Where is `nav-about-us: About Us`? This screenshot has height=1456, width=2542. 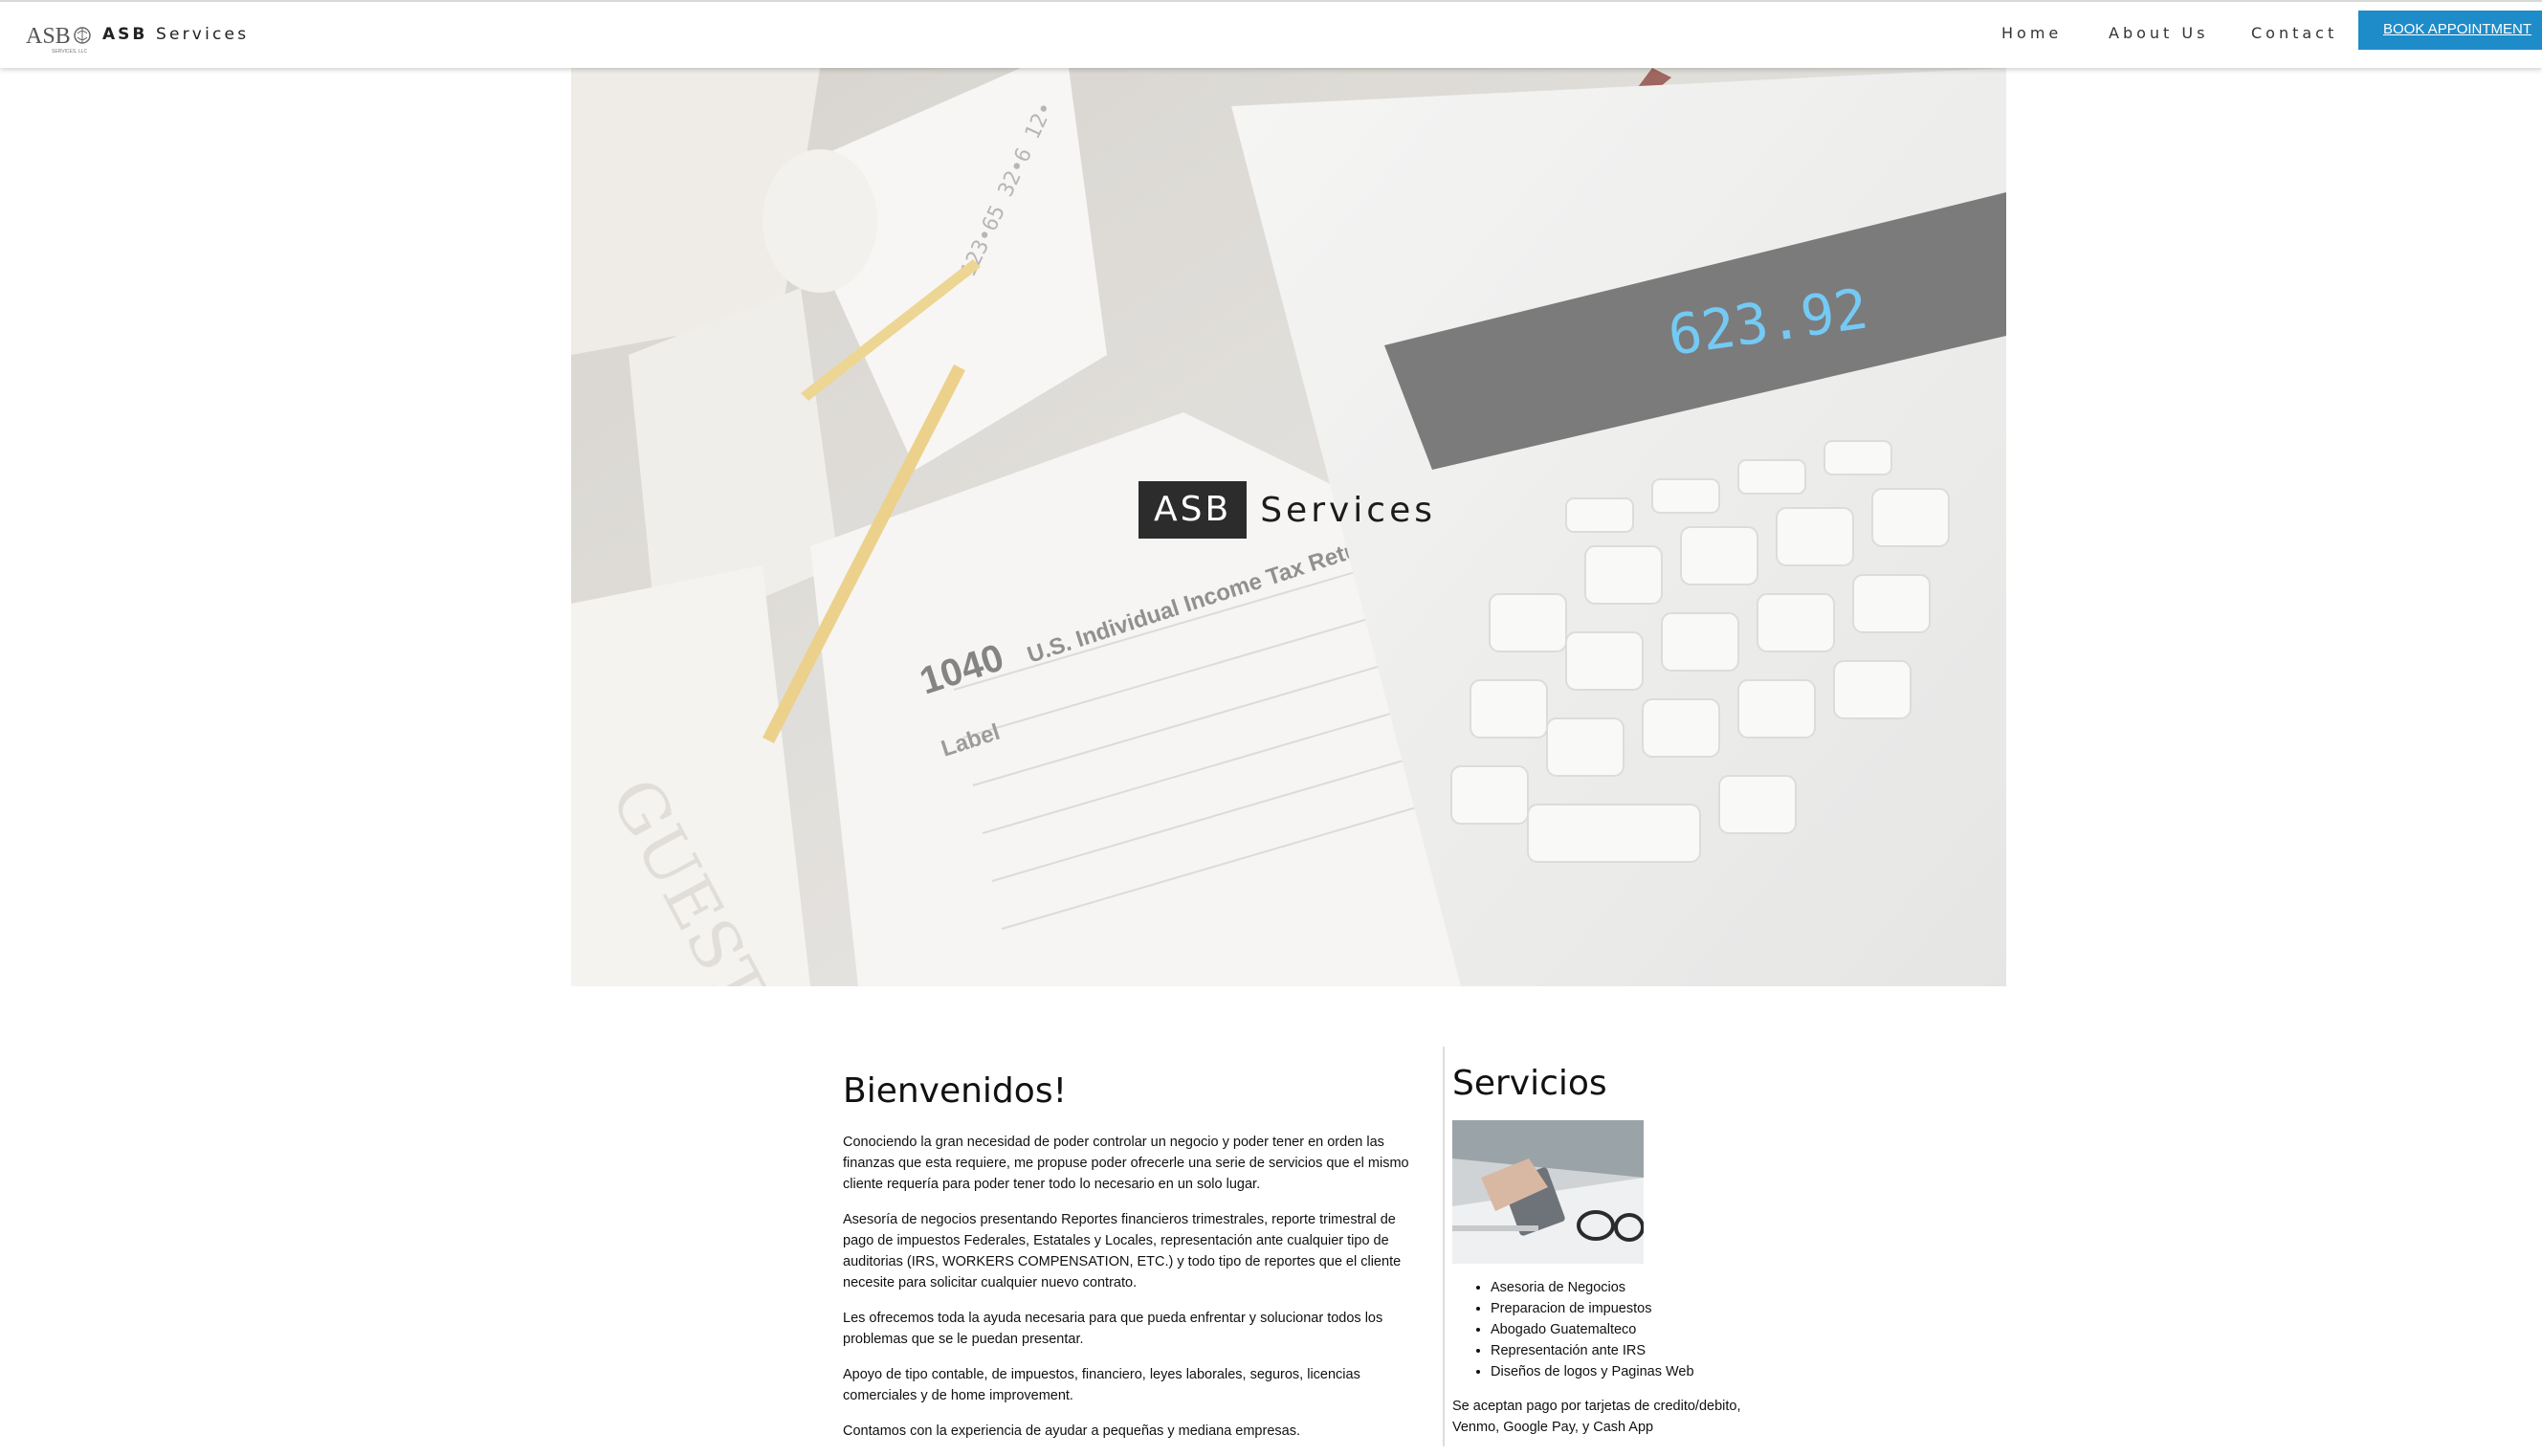
nav-about-us: About Us is located at coordinates (2158, 33).